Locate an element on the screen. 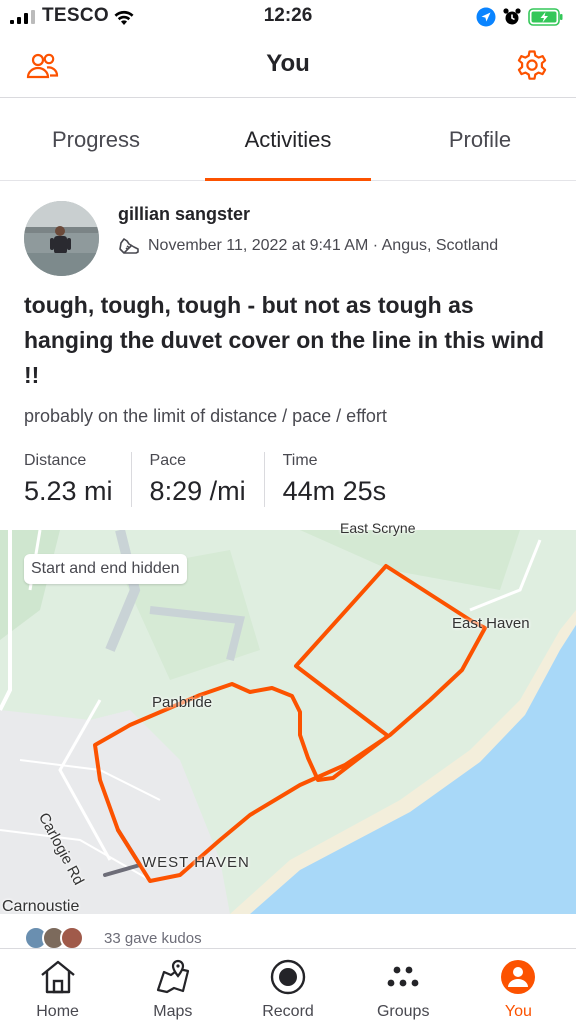 The image size is (576, 1024). map-label-west-haven: WEST HAVEN is located at coordinates (196, 862).